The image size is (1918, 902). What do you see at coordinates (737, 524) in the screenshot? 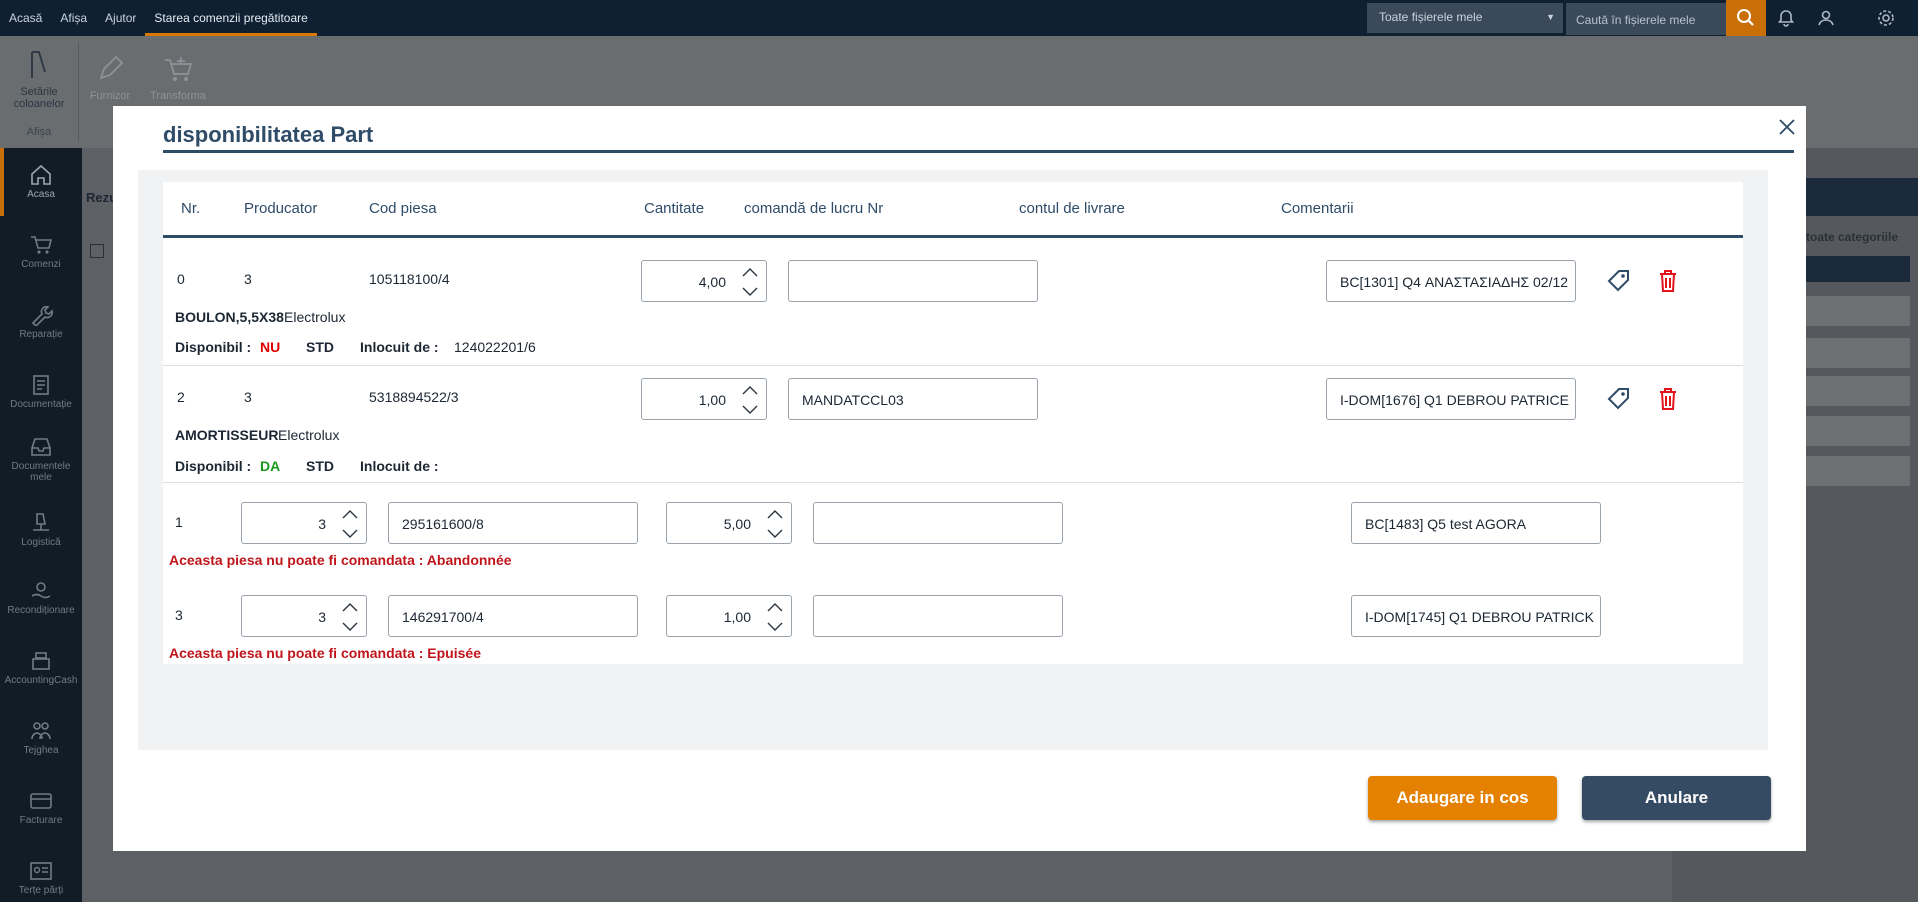
I see `quantity-value: 5,00` at bounding box center [737, 524].